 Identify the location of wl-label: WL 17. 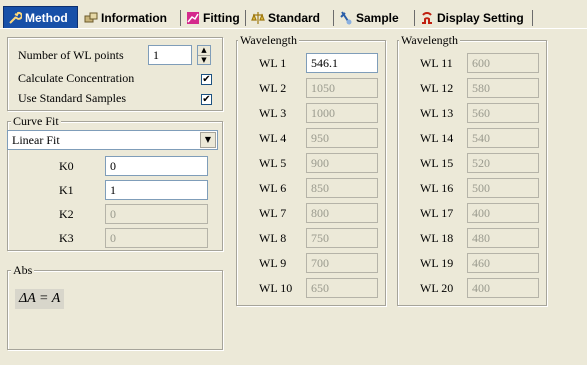
(437, 213).